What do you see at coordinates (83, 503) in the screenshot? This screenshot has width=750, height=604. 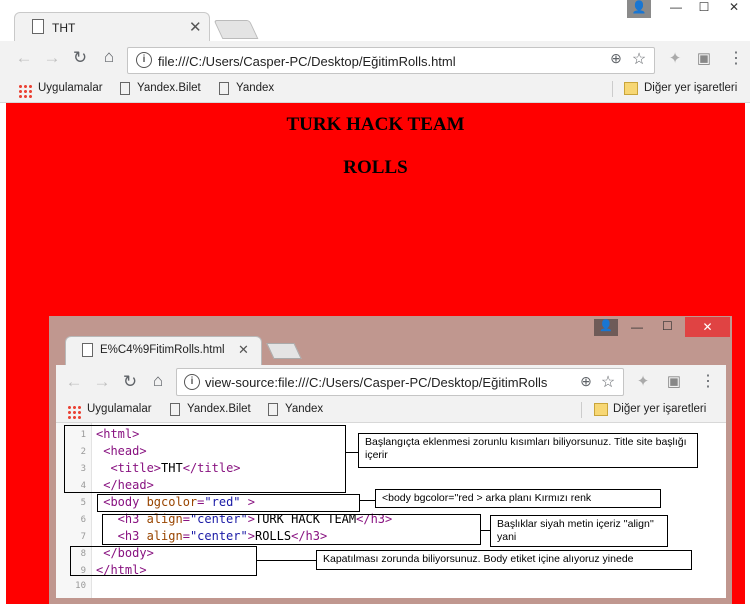 I see `line-number: 5` at bounding box center [83, 503].